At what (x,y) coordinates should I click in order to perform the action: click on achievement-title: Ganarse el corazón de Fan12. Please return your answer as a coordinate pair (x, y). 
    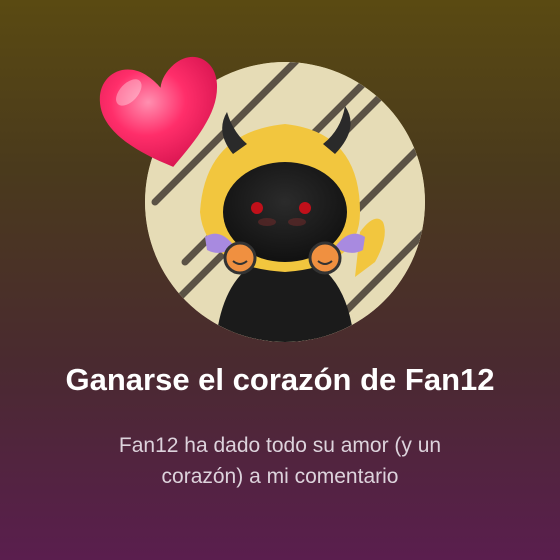
    Looking at the image, I should click on (280, 379).